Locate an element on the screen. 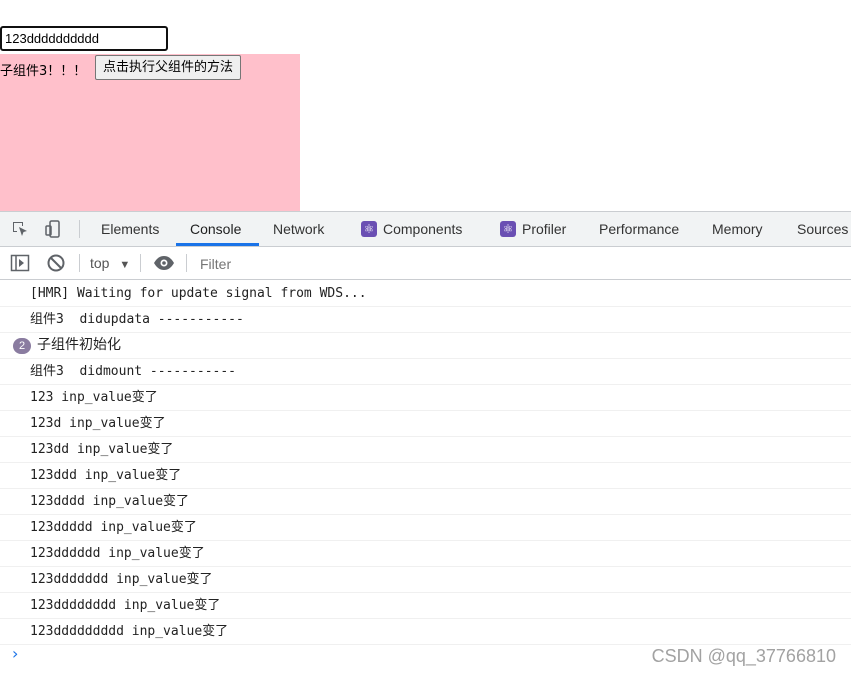  tab-sources: Sources is located at coordinates (822, 229).